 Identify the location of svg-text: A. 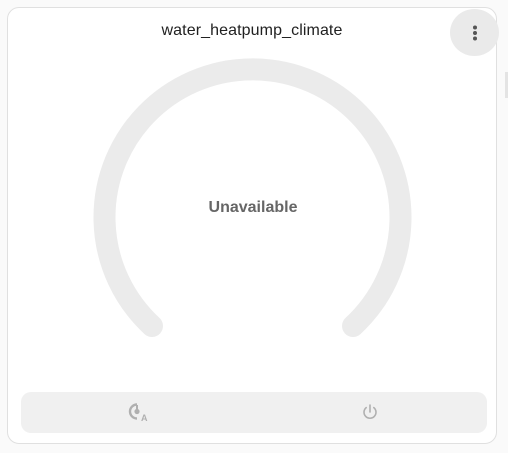
(144, 417).